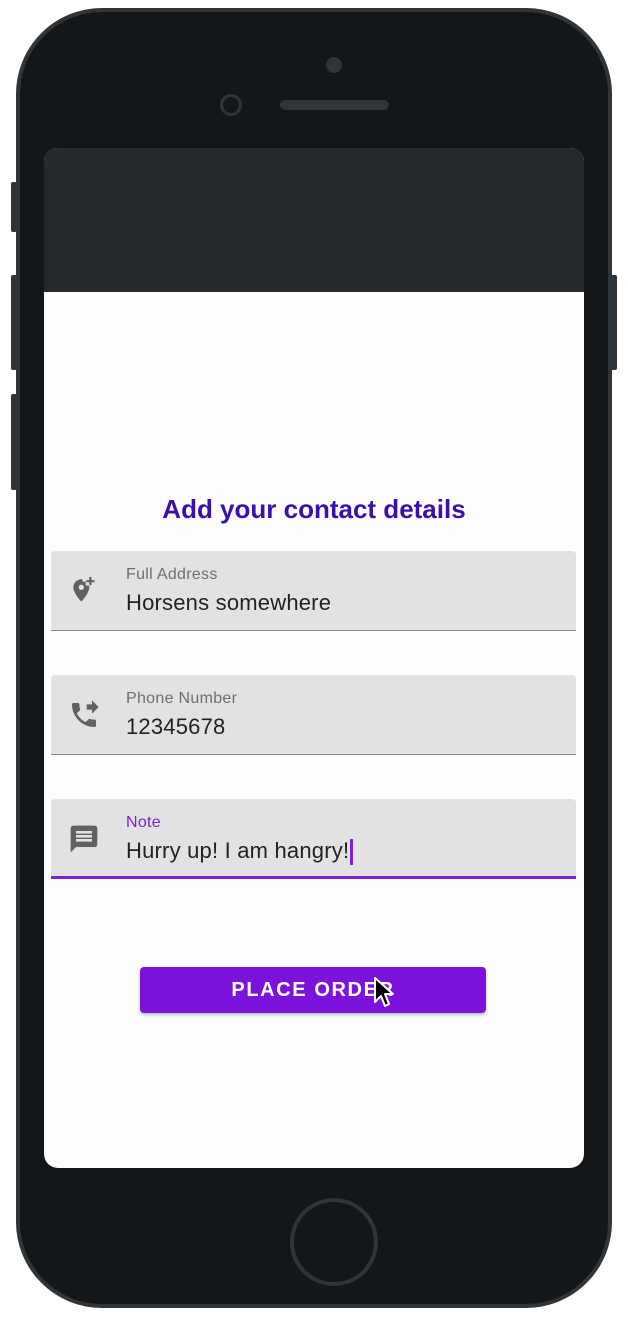  I want to click on note-text: Hurry up! I am hangry!, so click(238, 850).